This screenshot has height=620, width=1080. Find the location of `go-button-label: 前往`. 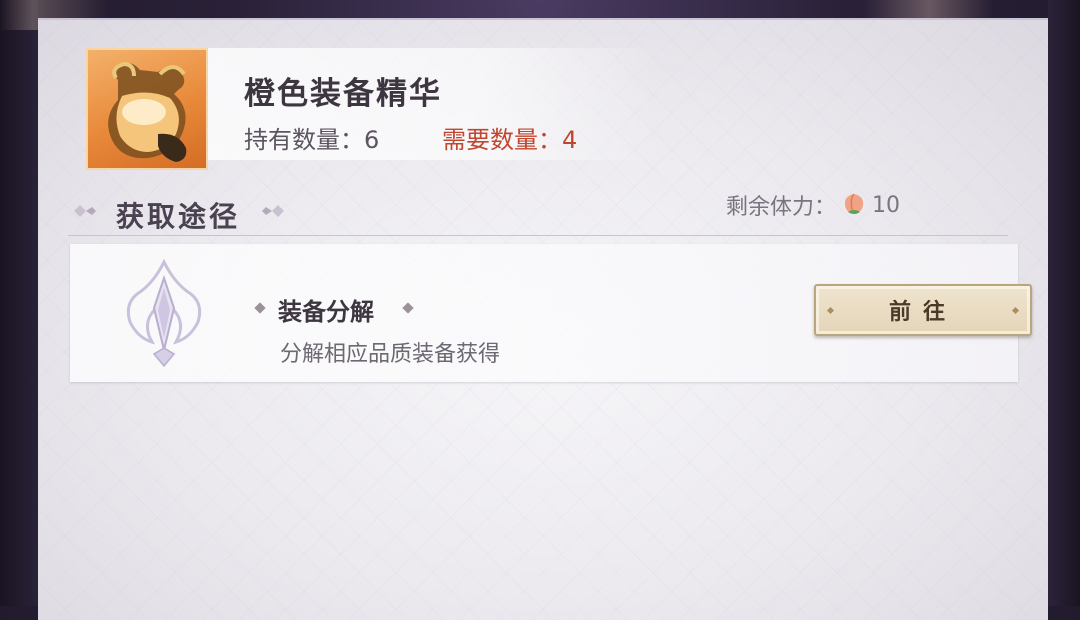

go-button-label: 前往 is located at coordinates (922, 312).